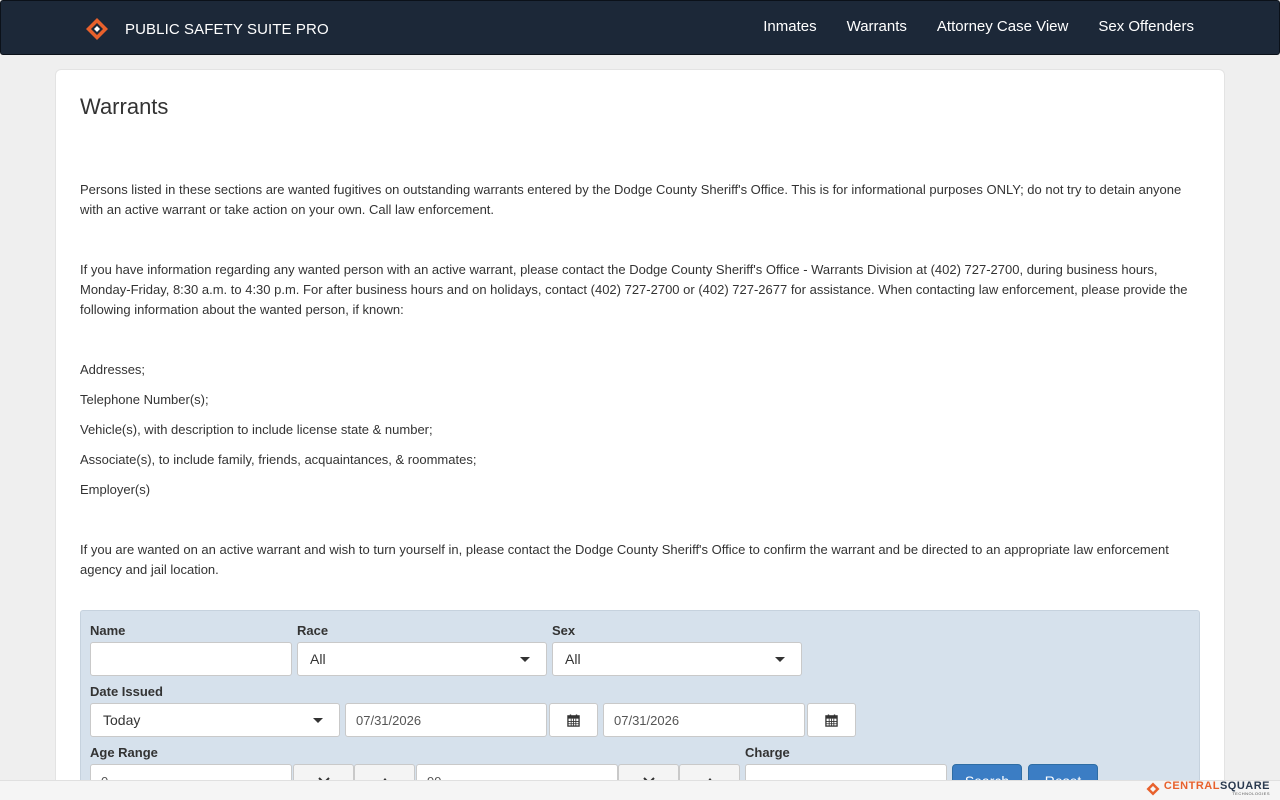  I want to click on list-item: Telephone Number(s);, so click(144, 399).